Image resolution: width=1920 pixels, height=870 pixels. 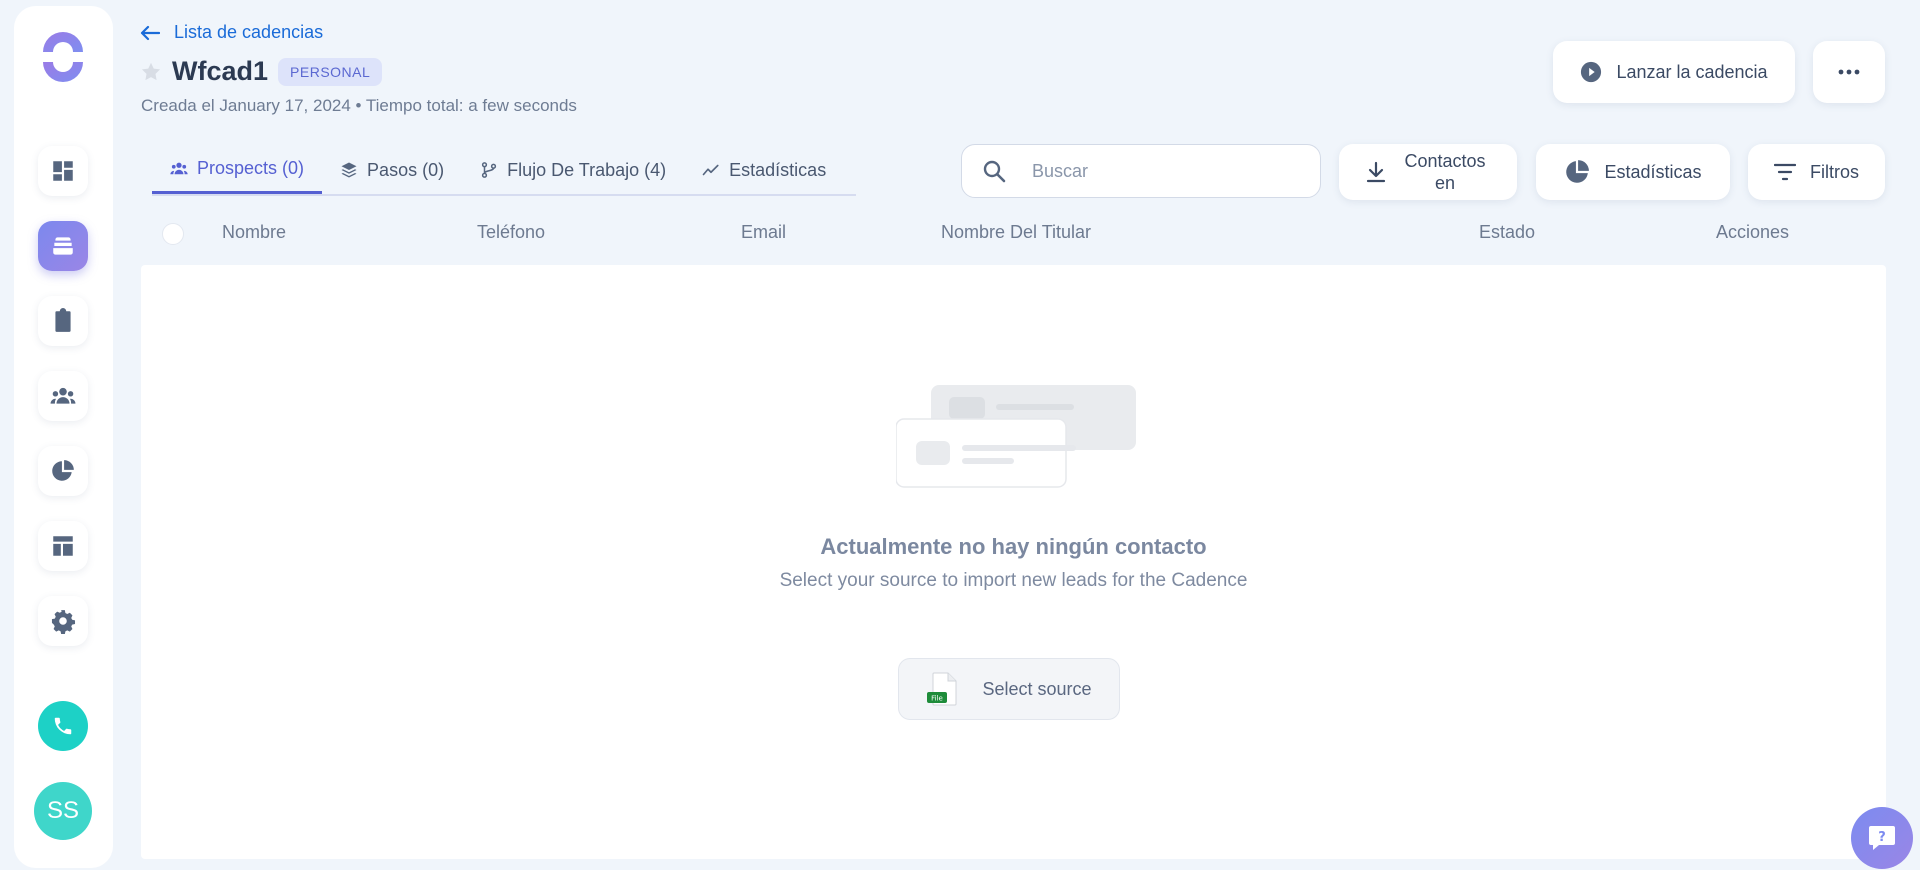 What do you see at coordinates (1692, 71) in the screenshot?
I see `launch-cadence-label: Lanzar la cadencia` at bounding box center [1692, 71].